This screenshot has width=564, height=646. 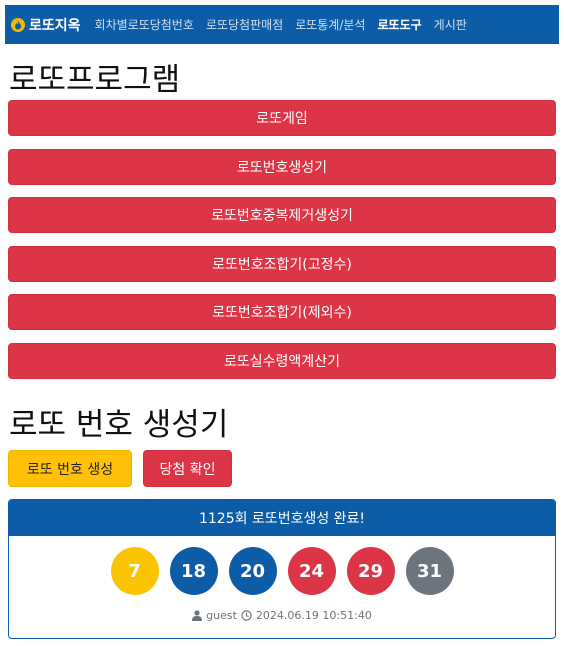 What do you see at coordinates (95, 80) in the screenshot?
I see `program-section-title: 로또프로그램` at bounding box center [95, 80].